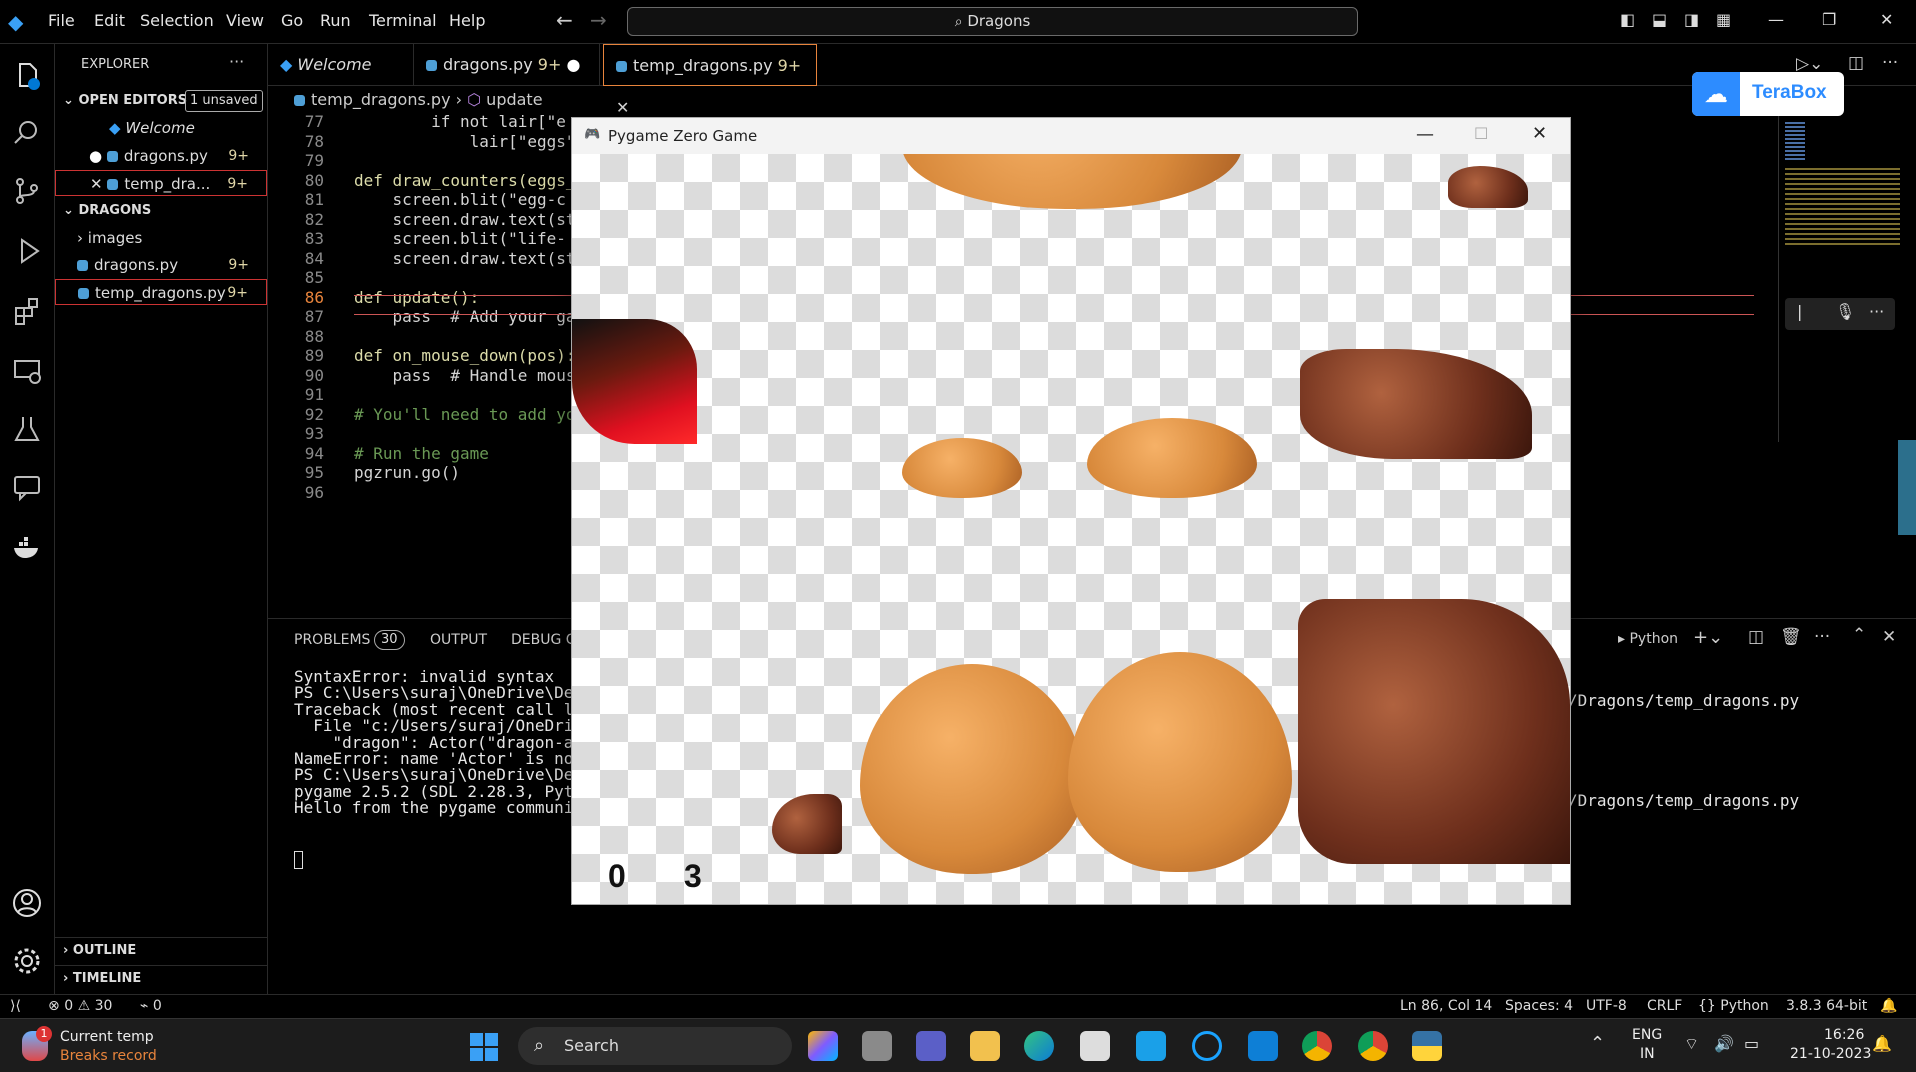  I want to click on code-line: pass # Handle mous, so click(465, 375).